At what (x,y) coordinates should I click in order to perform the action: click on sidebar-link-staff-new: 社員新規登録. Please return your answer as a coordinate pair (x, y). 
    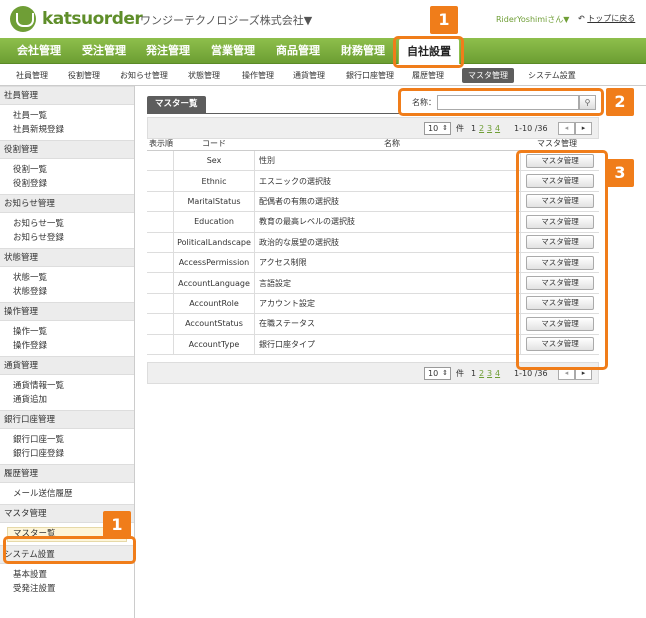
    Looking at the image, I should click on (73, 130).